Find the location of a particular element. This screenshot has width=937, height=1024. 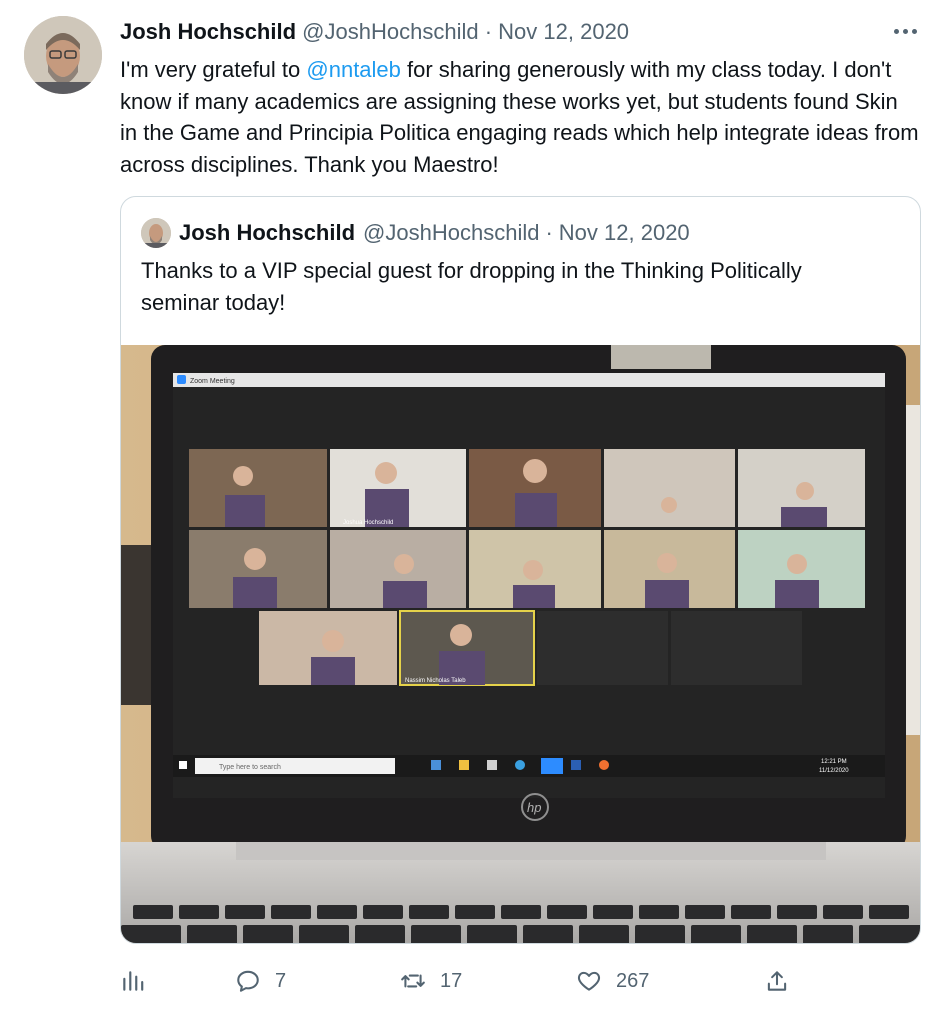

tweet-text-part: I'm very grateful to is located at coordinates (213, 69).